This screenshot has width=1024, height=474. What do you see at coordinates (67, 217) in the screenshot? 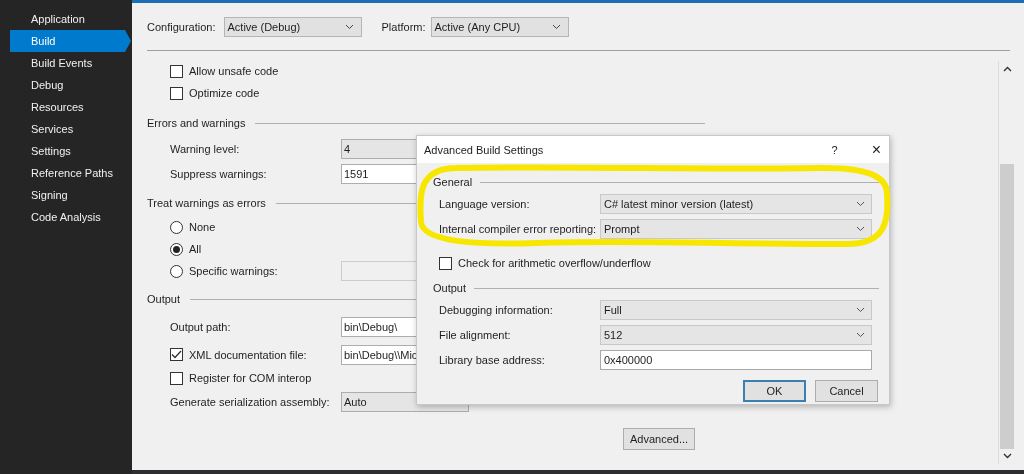
I see `sidebar-item: Code Analysis` at bounding box center [67, 217].